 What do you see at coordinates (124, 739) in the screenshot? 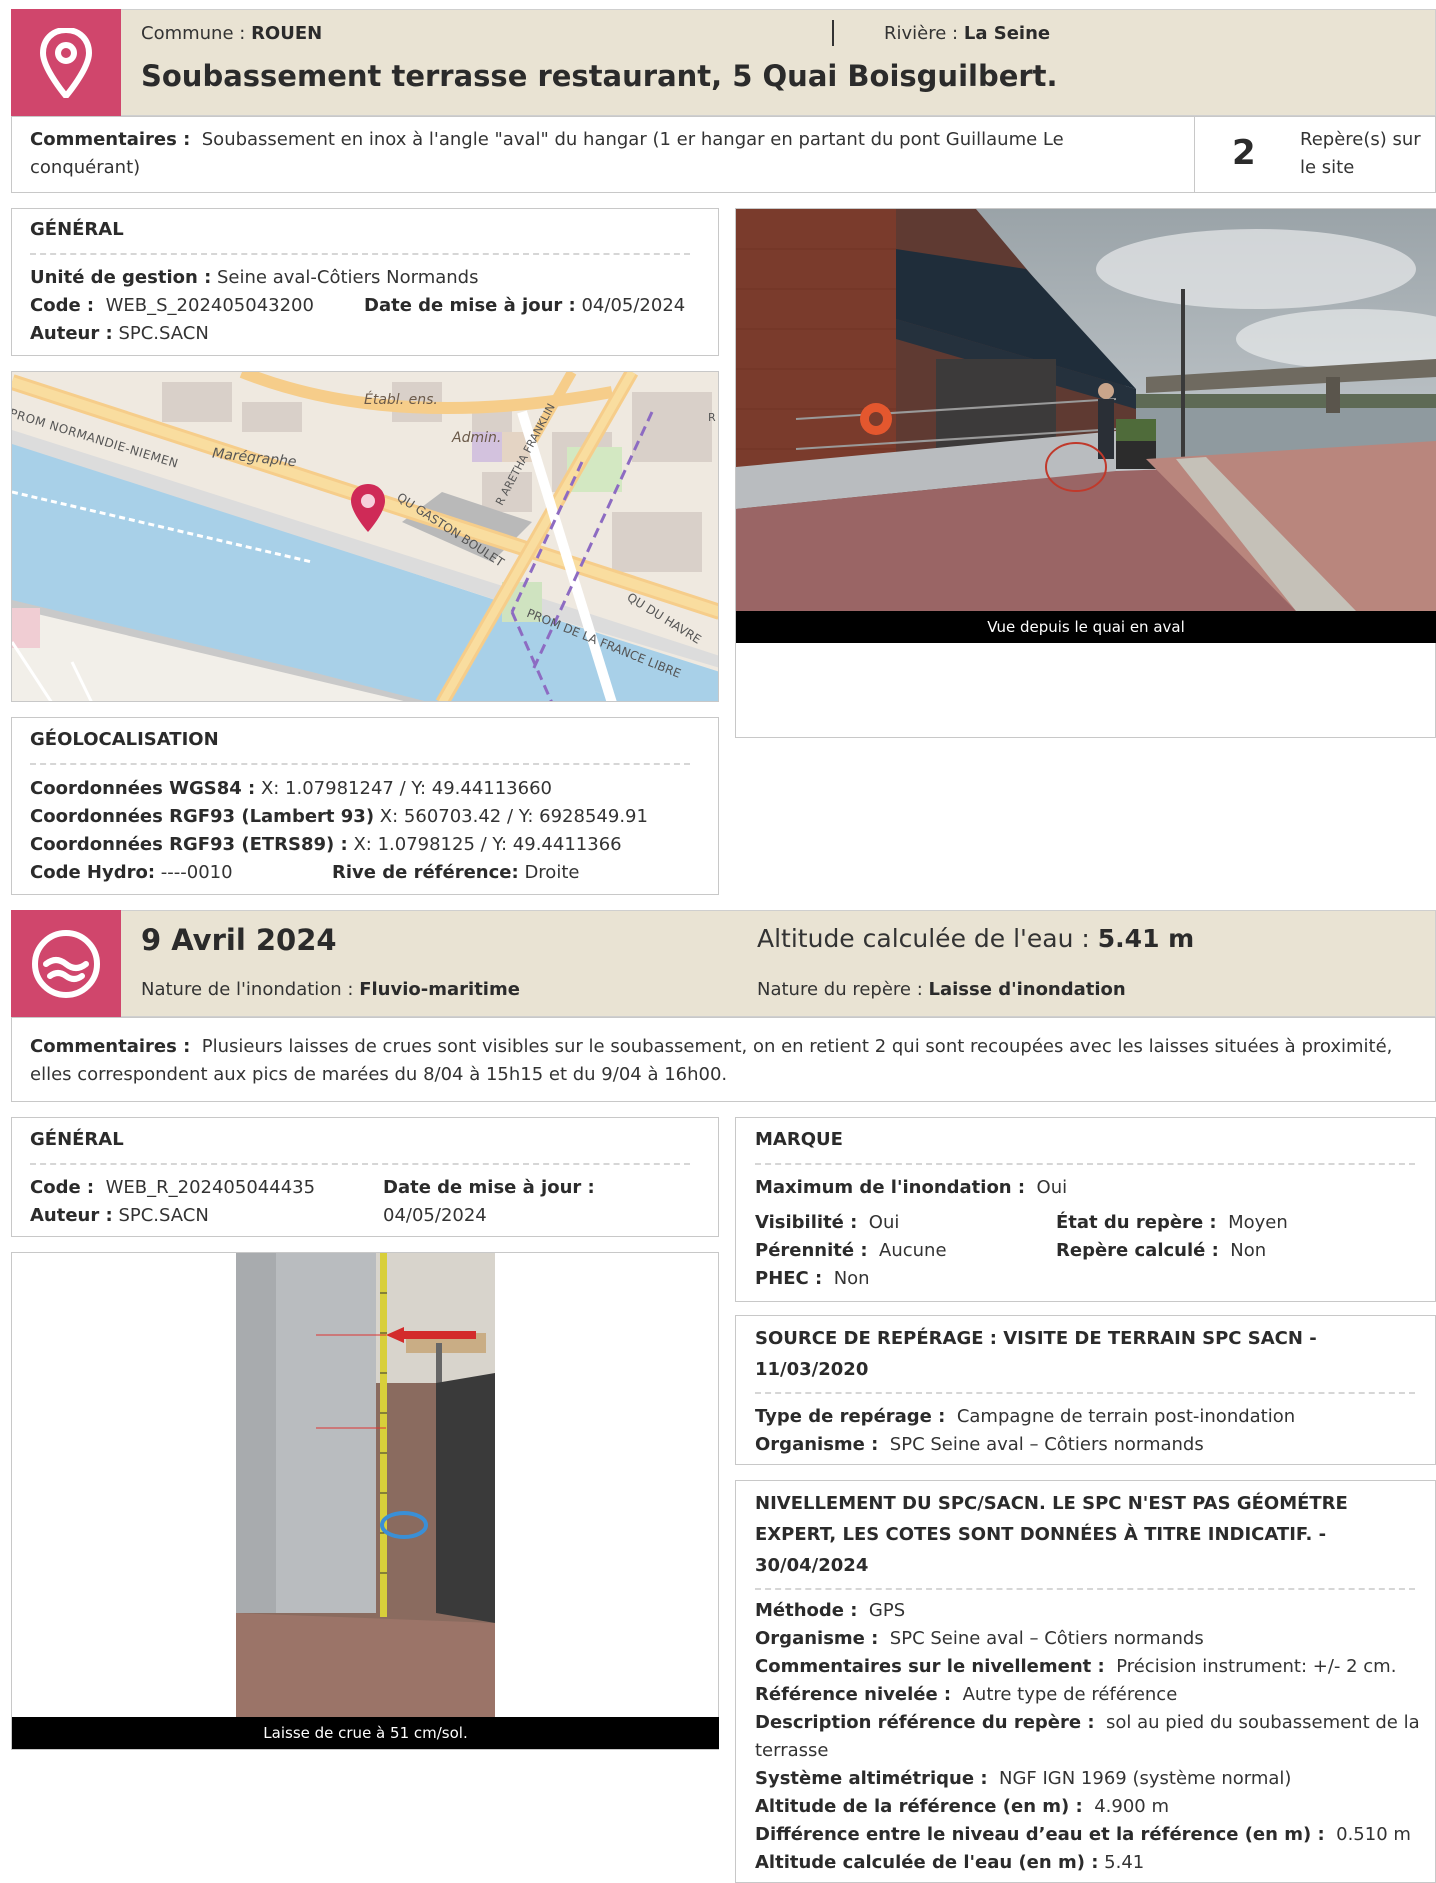
I see `geoloc-title: GÉOLOCALISATION` at bounding box center [124, 739].